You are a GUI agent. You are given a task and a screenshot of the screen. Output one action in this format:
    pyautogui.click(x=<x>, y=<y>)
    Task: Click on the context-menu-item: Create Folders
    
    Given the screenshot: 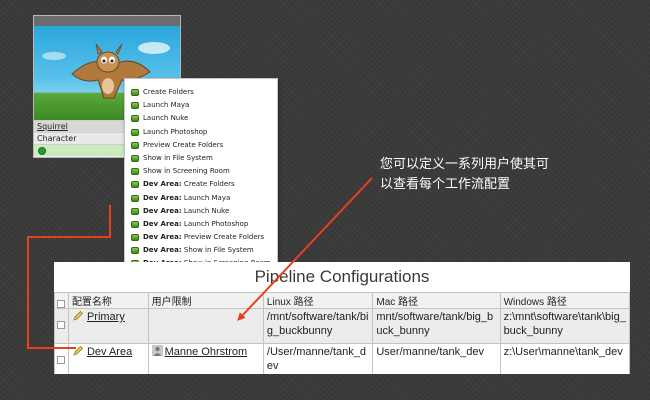 What is the action you would take?
    pyautogui.click(x=201, y=92)
    